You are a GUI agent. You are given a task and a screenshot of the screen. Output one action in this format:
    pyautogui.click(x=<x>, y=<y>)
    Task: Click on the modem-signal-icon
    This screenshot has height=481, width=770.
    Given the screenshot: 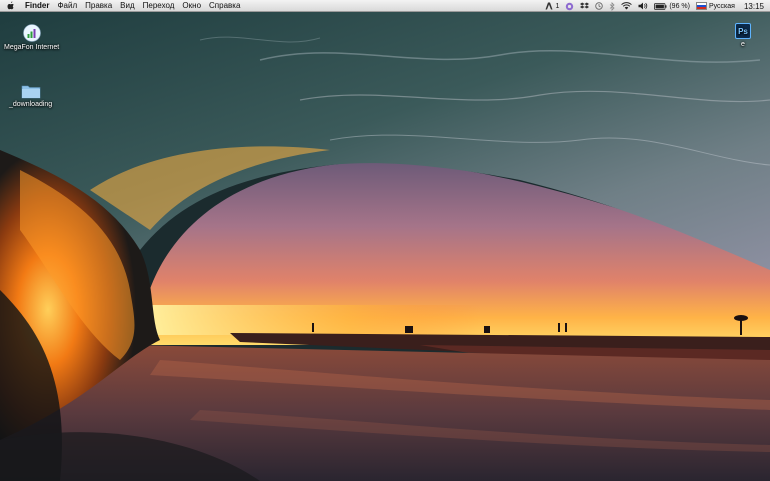 What is the action you would take?
    pyautogui.click(x=31, y=33)
    